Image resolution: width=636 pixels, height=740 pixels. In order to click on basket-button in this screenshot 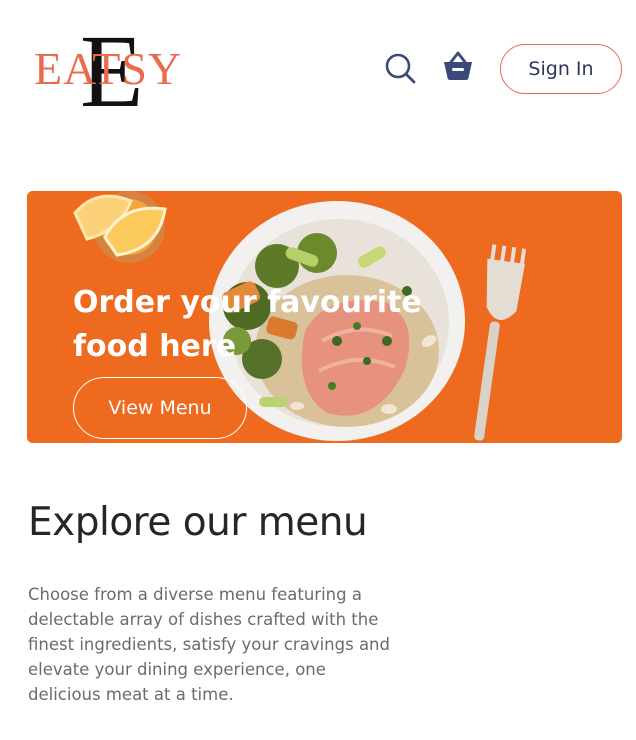, I will do `click(458, 66)`.